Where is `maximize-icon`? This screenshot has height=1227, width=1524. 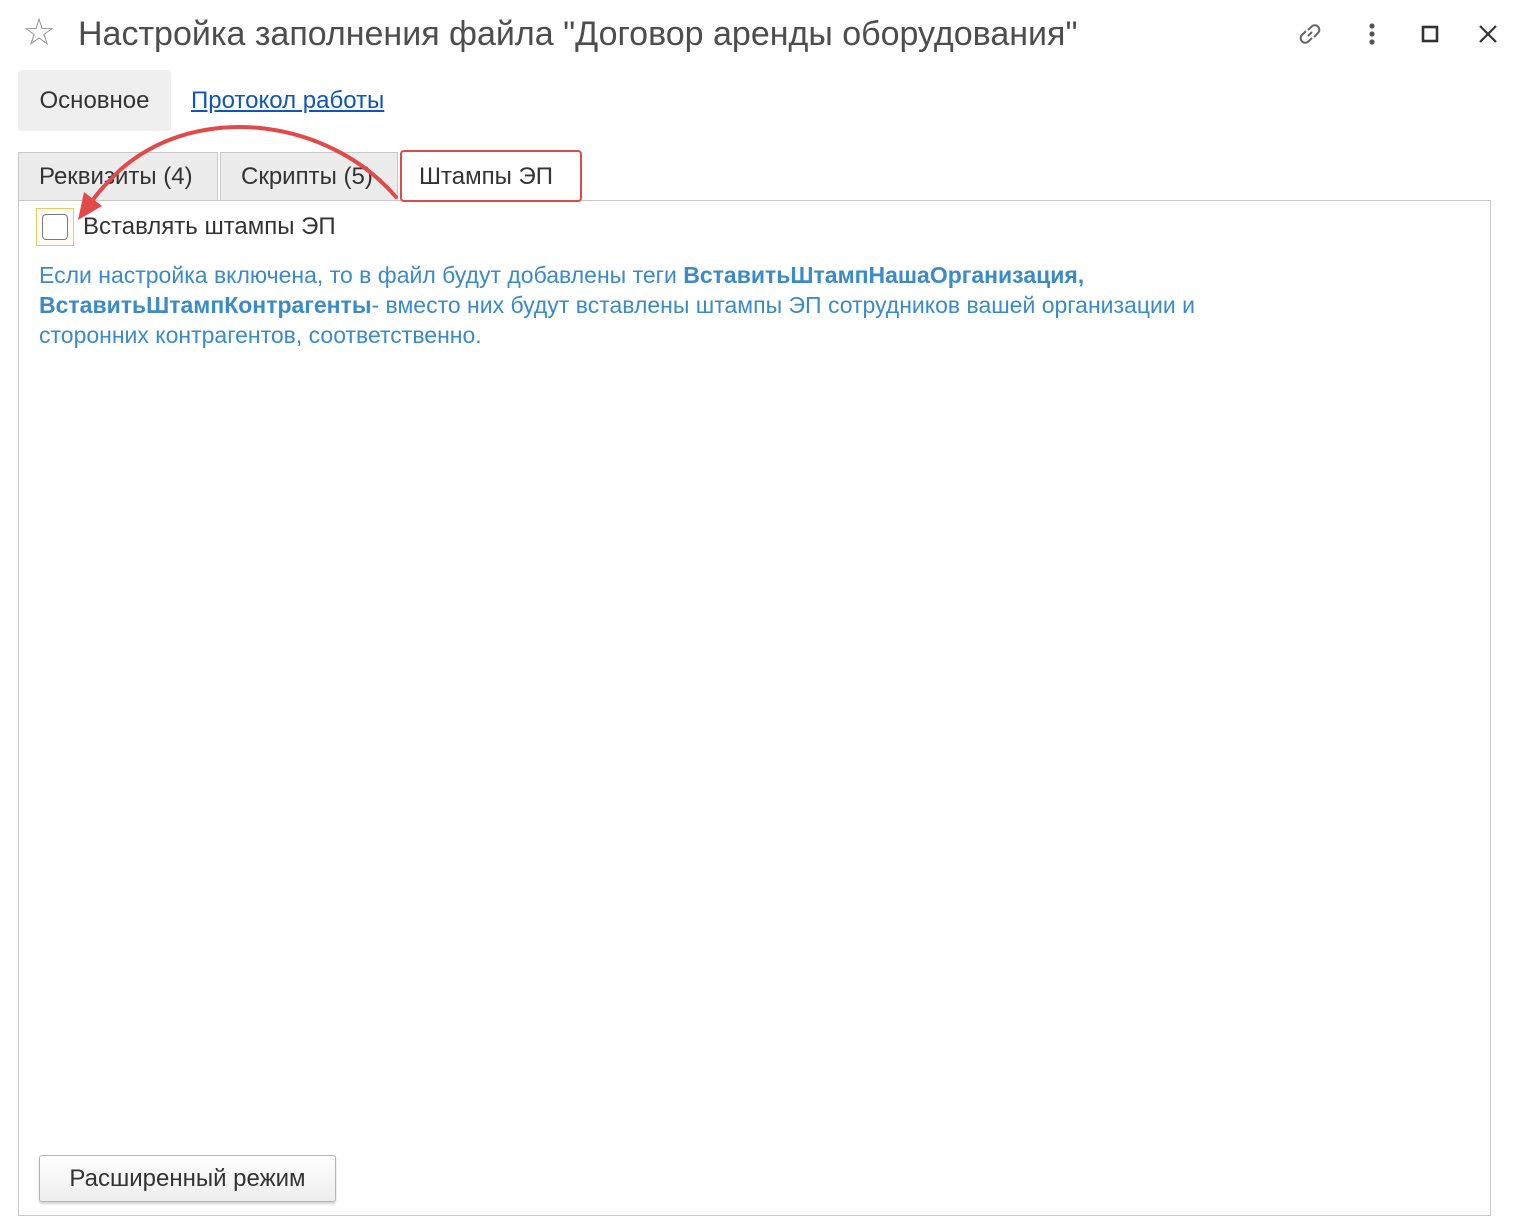 maximize-icon is located at coordinates (1430, 34).